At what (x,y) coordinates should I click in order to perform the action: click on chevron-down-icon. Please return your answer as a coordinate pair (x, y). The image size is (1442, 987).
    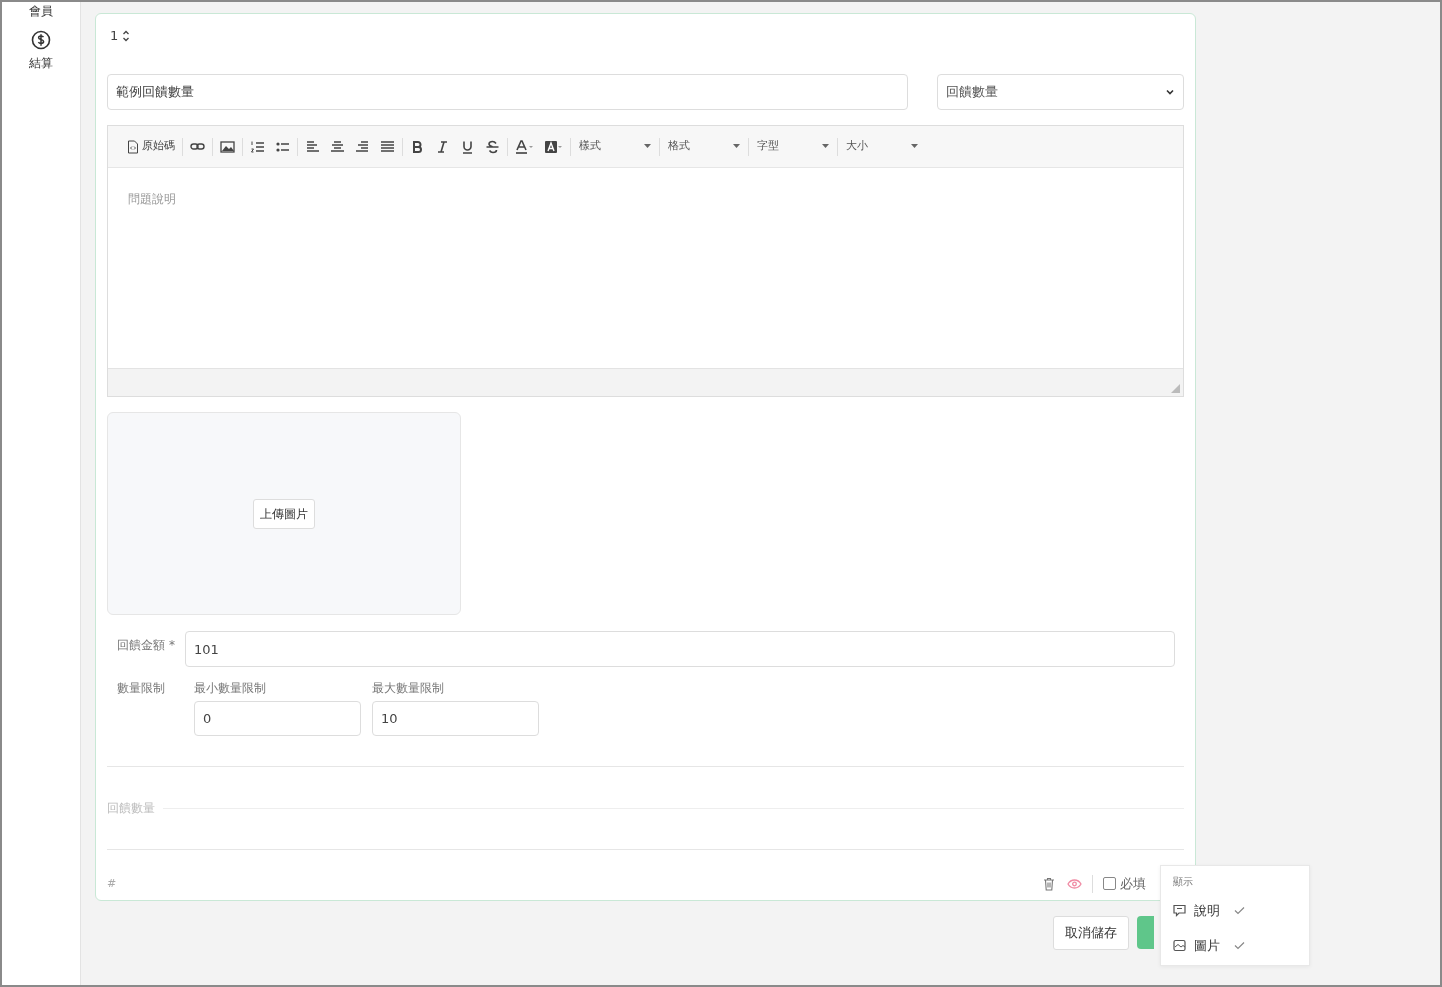
    Looking at the image, I should click on (1170, 92).